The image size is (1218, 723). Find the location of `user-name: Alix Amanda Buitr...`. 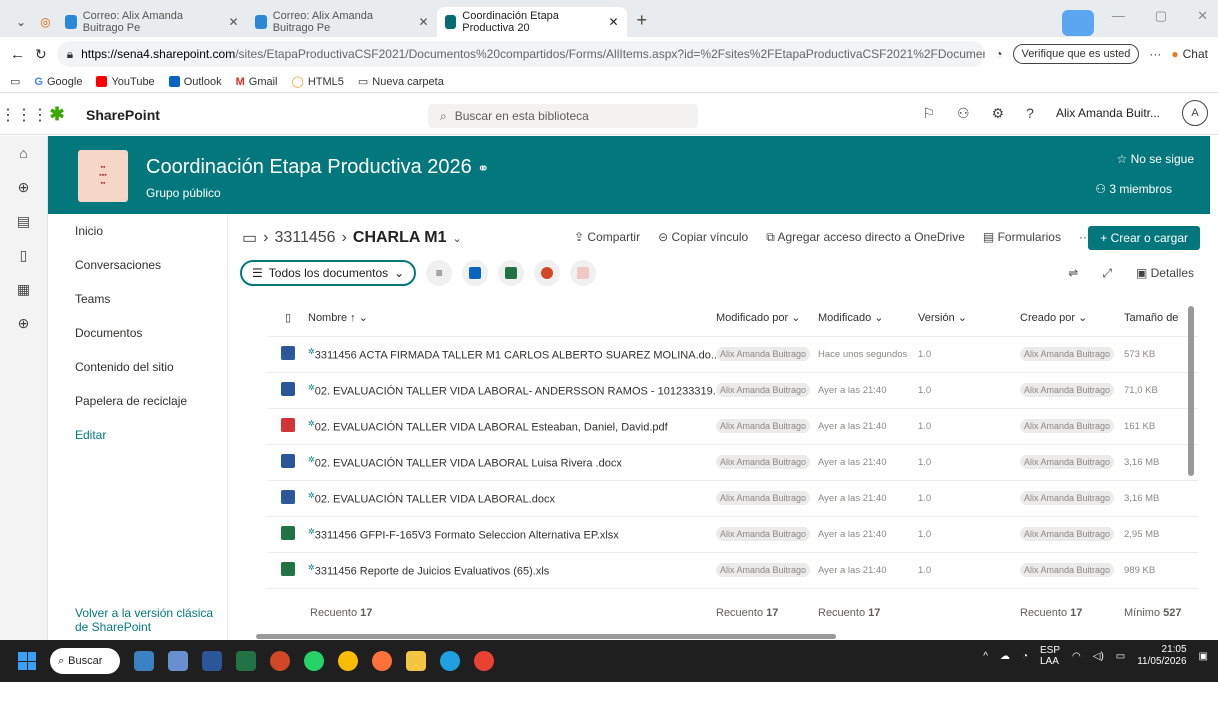

user-name: Alix Amanda Buitr... is located at coordinates (1108, 113).